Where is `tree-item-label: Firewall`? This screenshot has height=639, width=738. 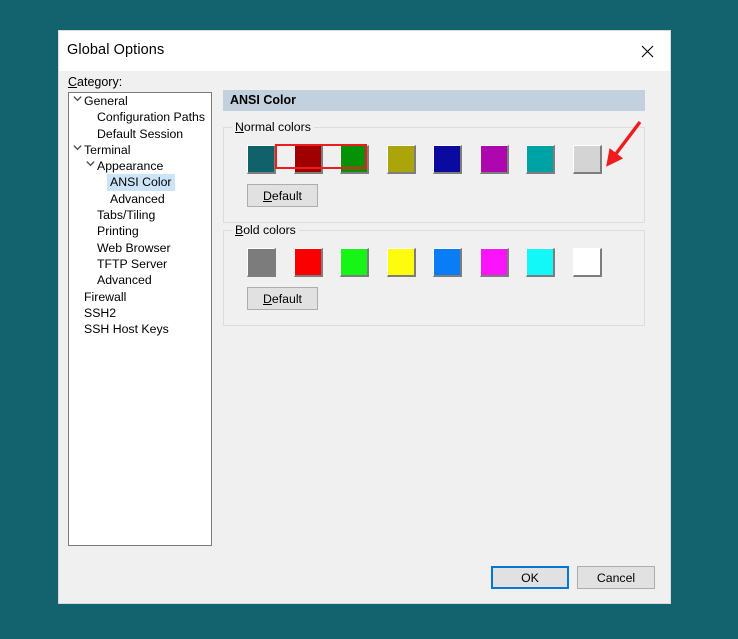
tree-item-label: Firewall is located at coordinates (105, 296).